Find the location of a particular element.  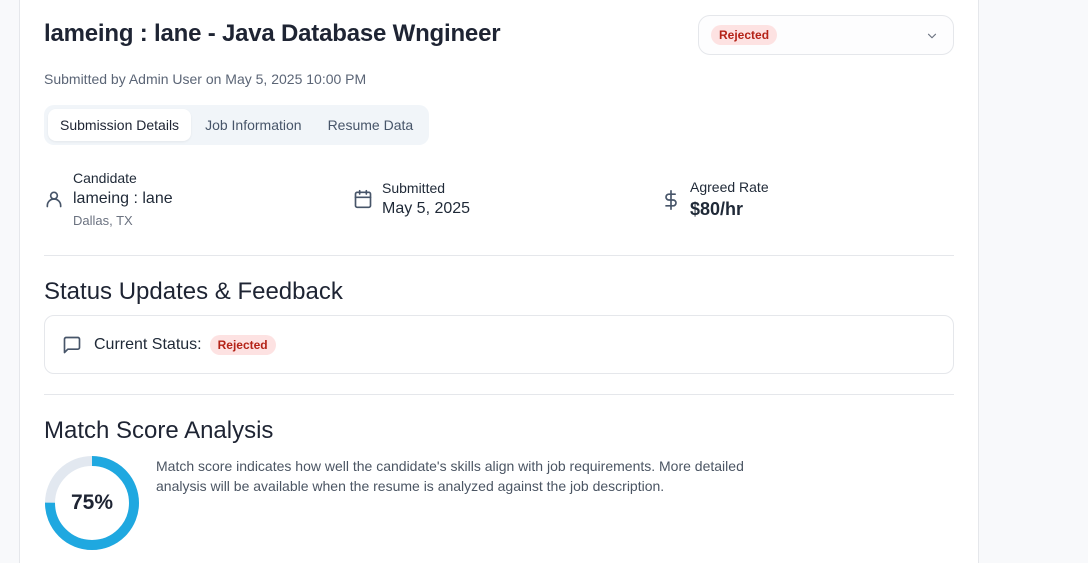

submitted-info: Submitted May 5, 2025 is located at coordinates (411, 199).